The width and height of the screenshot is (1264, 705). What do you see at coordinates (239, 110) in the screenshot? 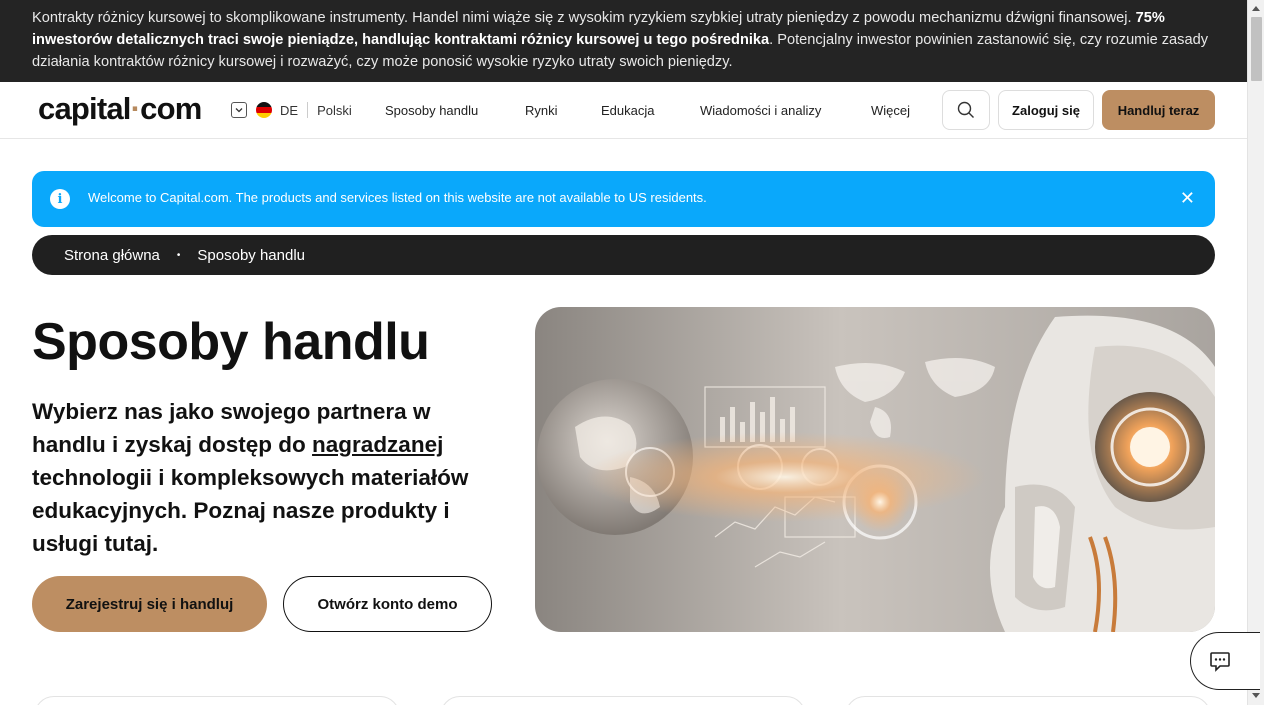
I see `chevron-down-icon` at bounding box center [239, 110].